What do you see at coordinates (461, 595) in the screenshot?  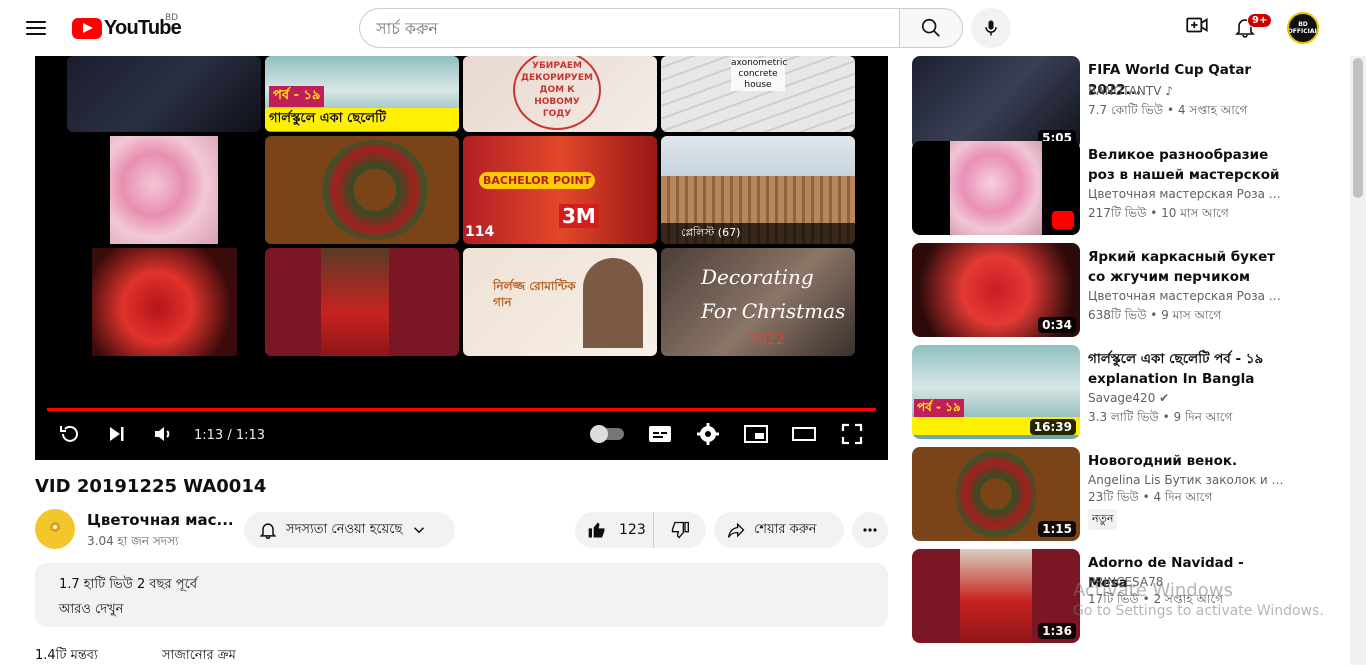 I see `description-box: 1.7 হাটি ভিউ 2 বছর পূর্বে আরও দেখুন` at bounding box center [461, 595].